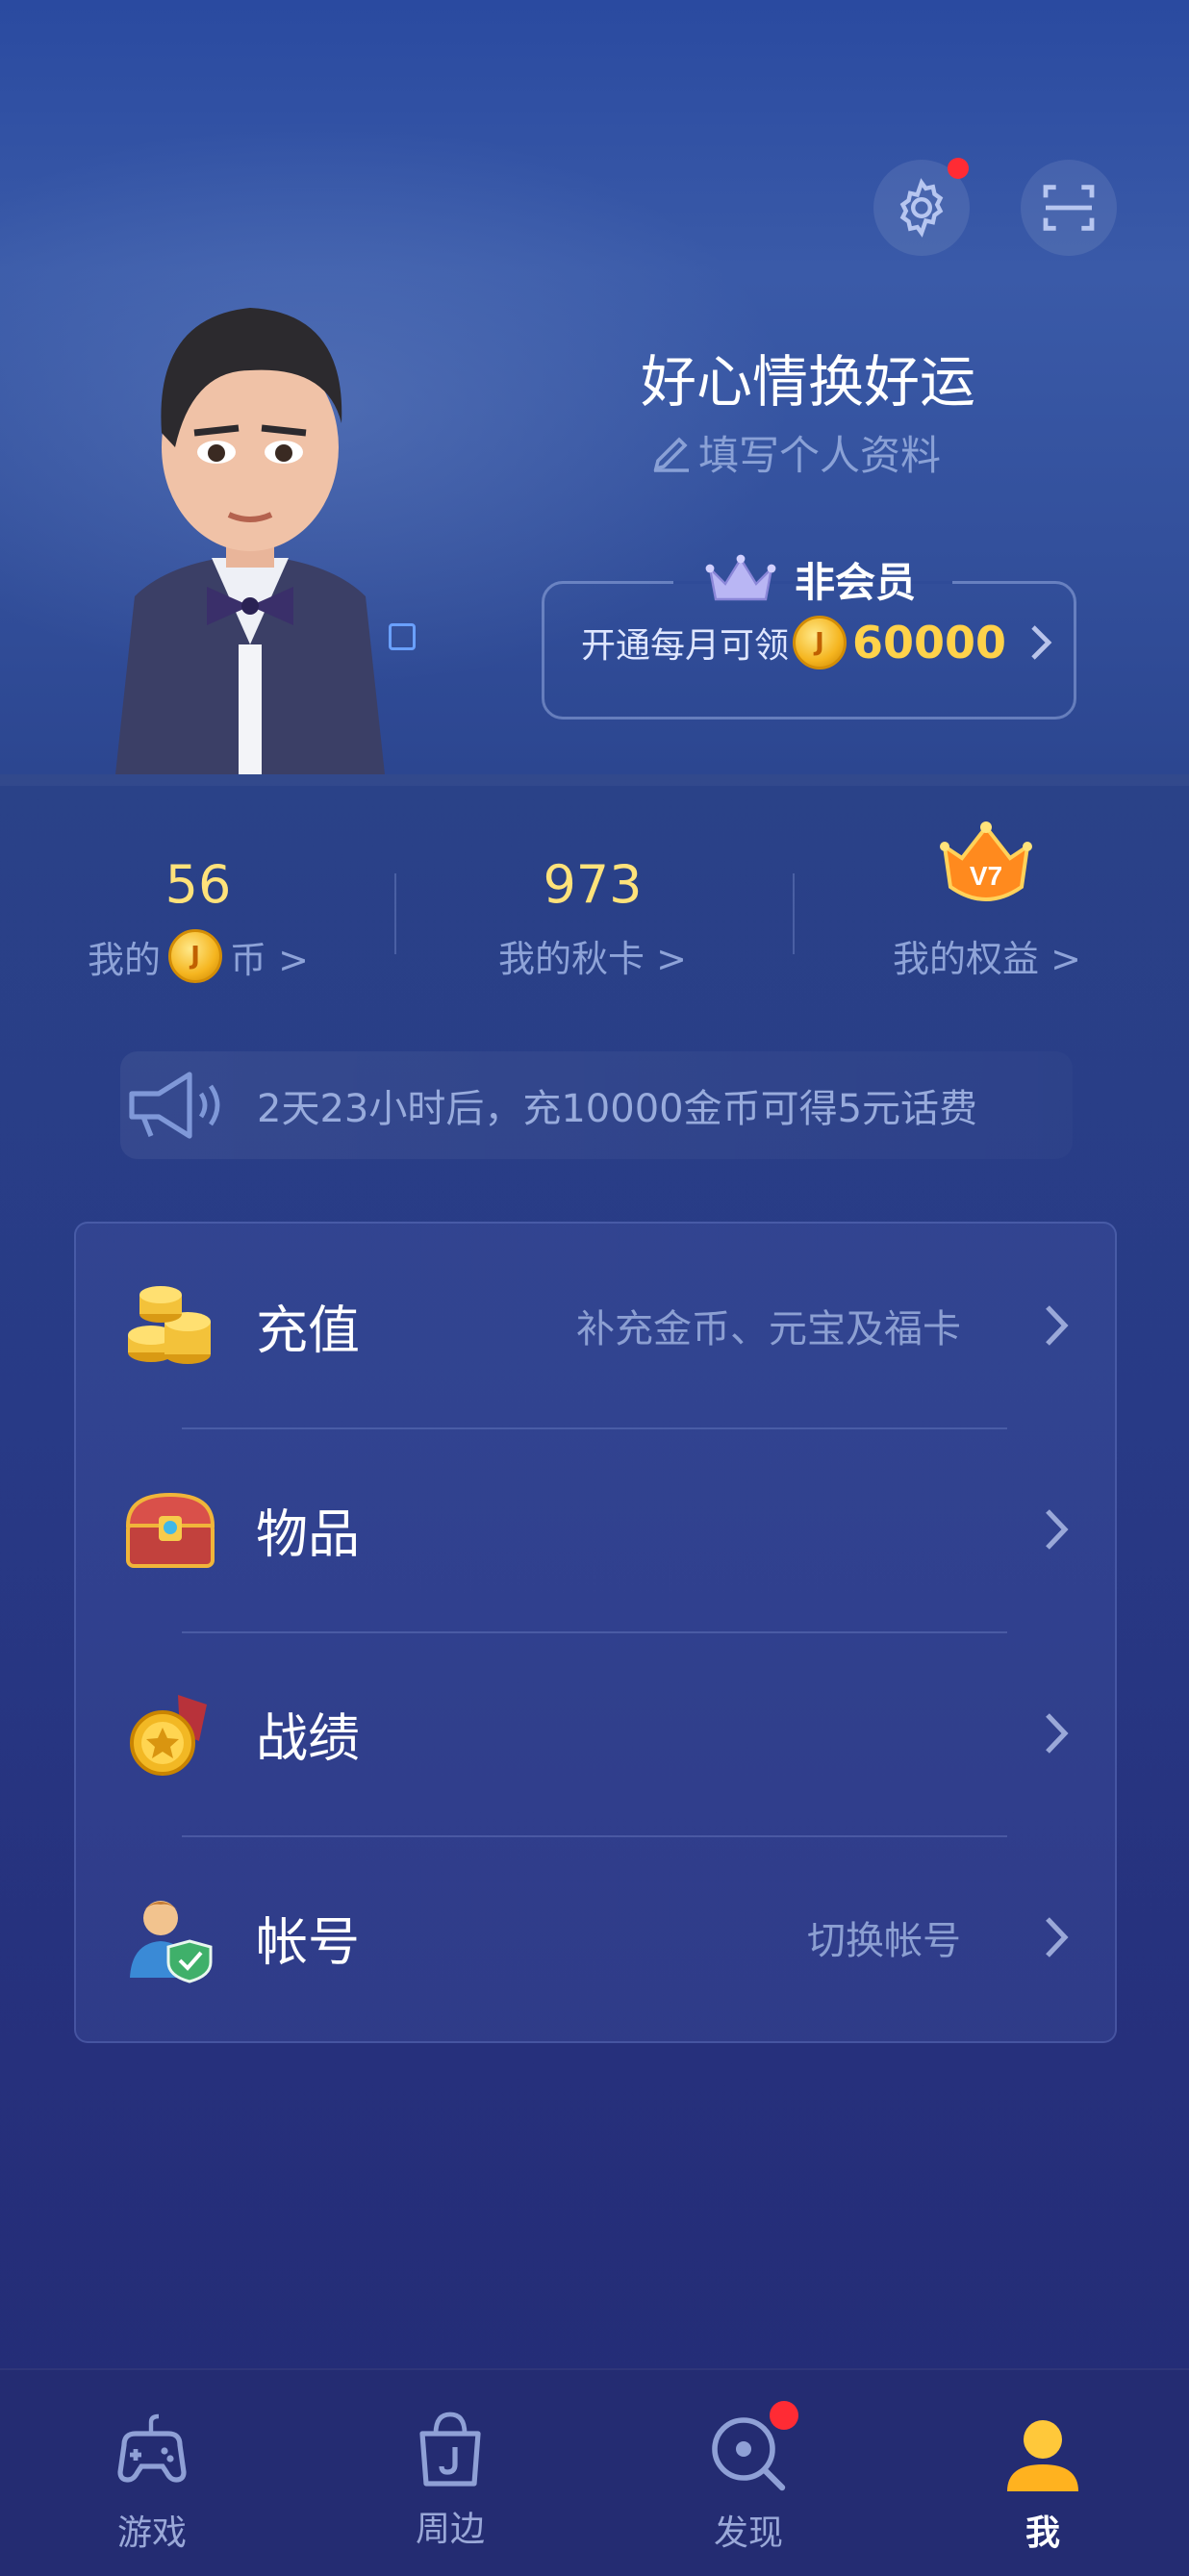 This screenshot has height=2576, width=1189. I want to click on user-shield-icon, so click(171, 1942).